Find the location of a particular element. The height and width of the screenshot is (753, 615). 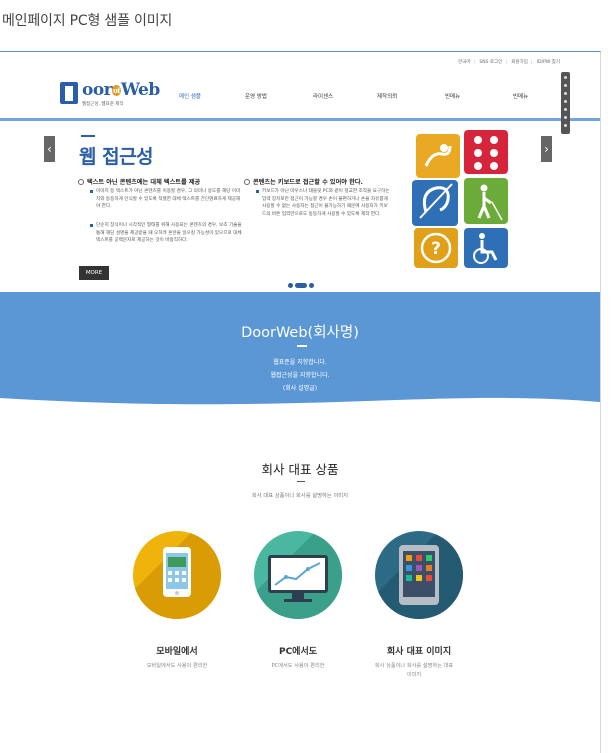

nav-item-main-sample: 메인 샘플 is located at coordinates (190, 96).